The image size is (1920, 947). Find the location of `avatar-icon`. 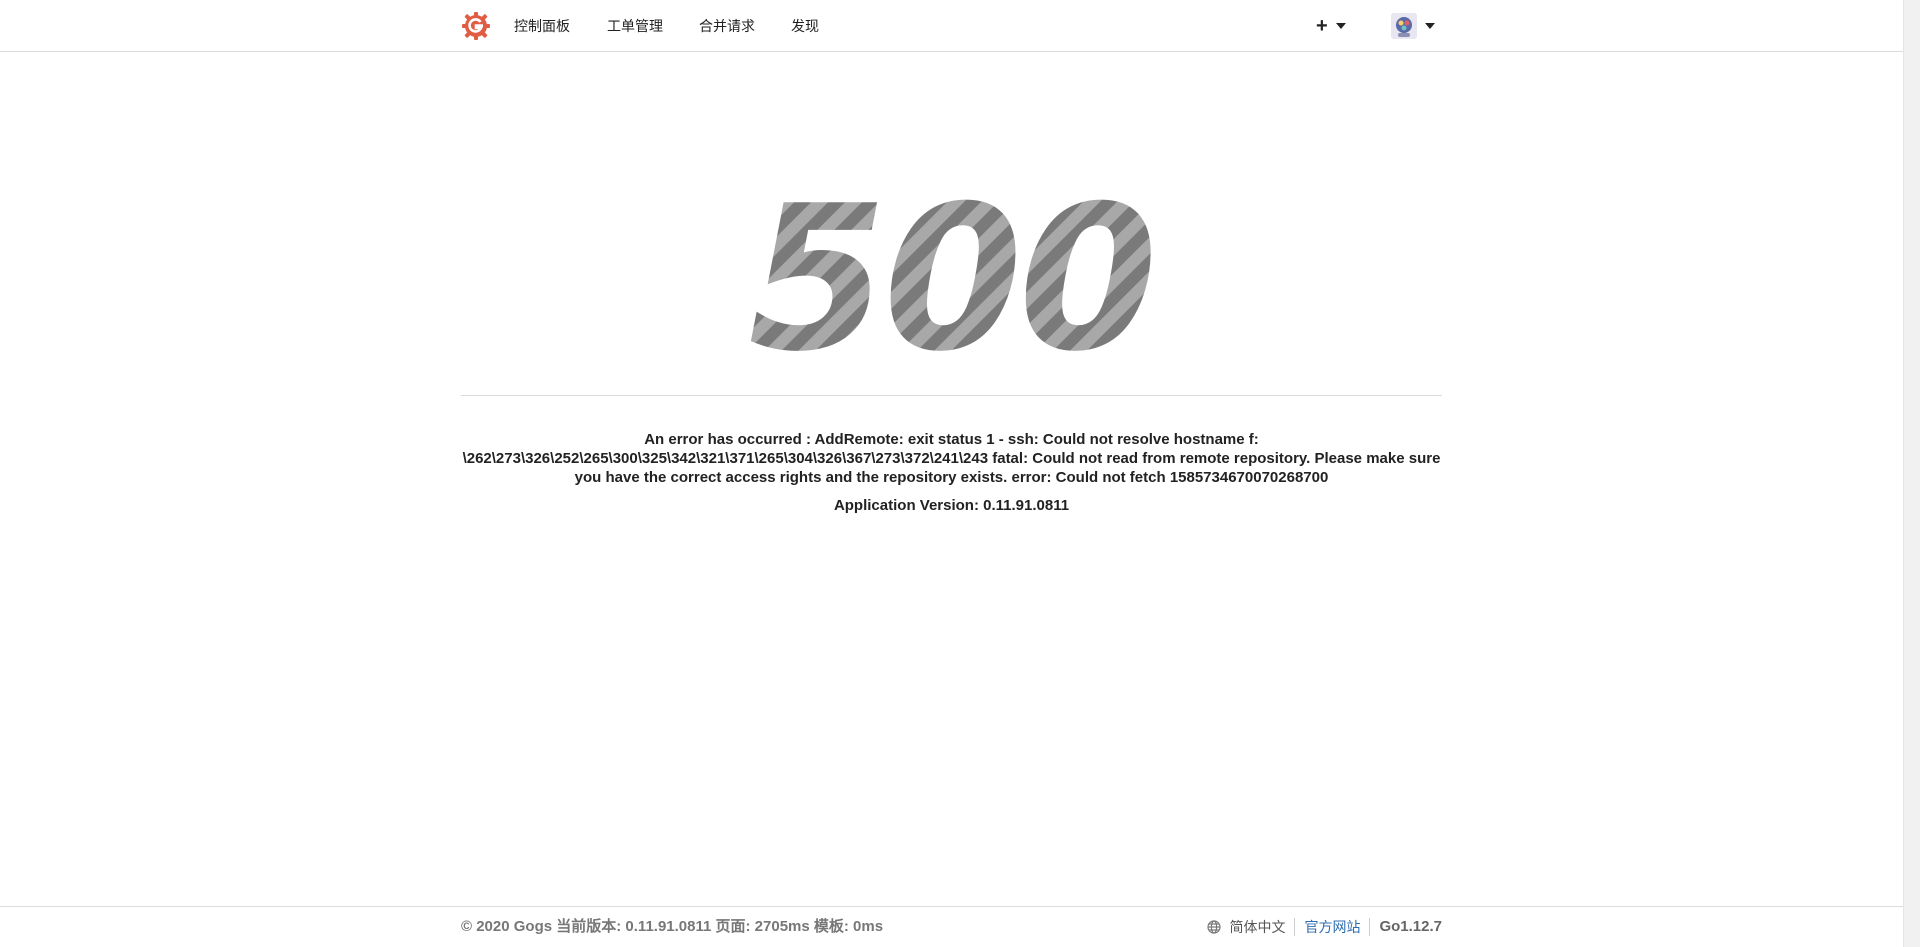

avatar-icon is located at coordinates (1404, 26).